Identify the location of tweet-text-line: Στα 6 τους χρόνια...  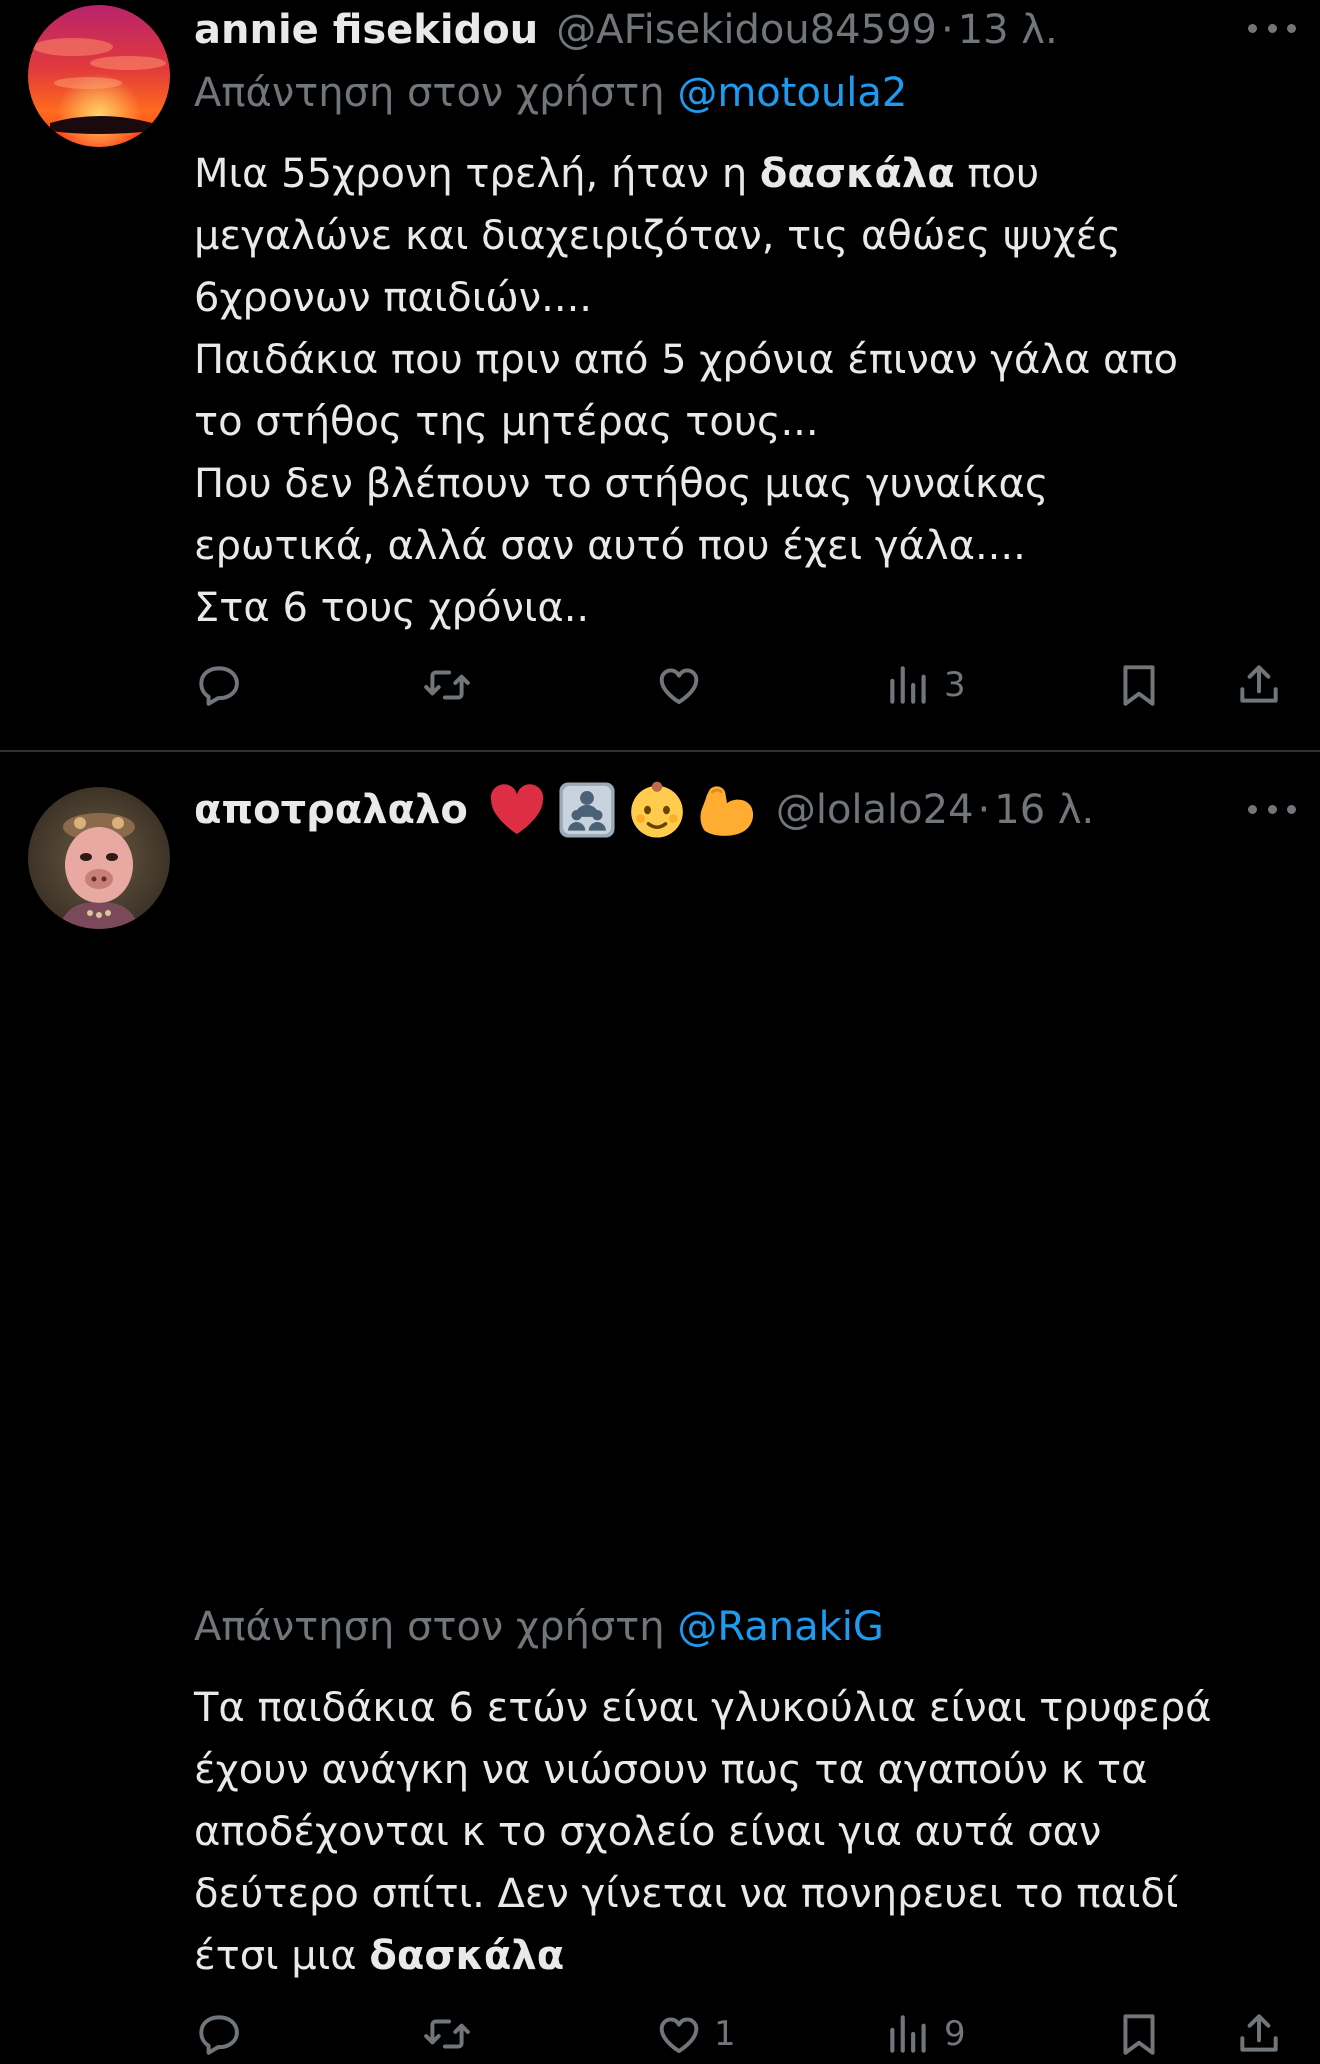
(392, 608).